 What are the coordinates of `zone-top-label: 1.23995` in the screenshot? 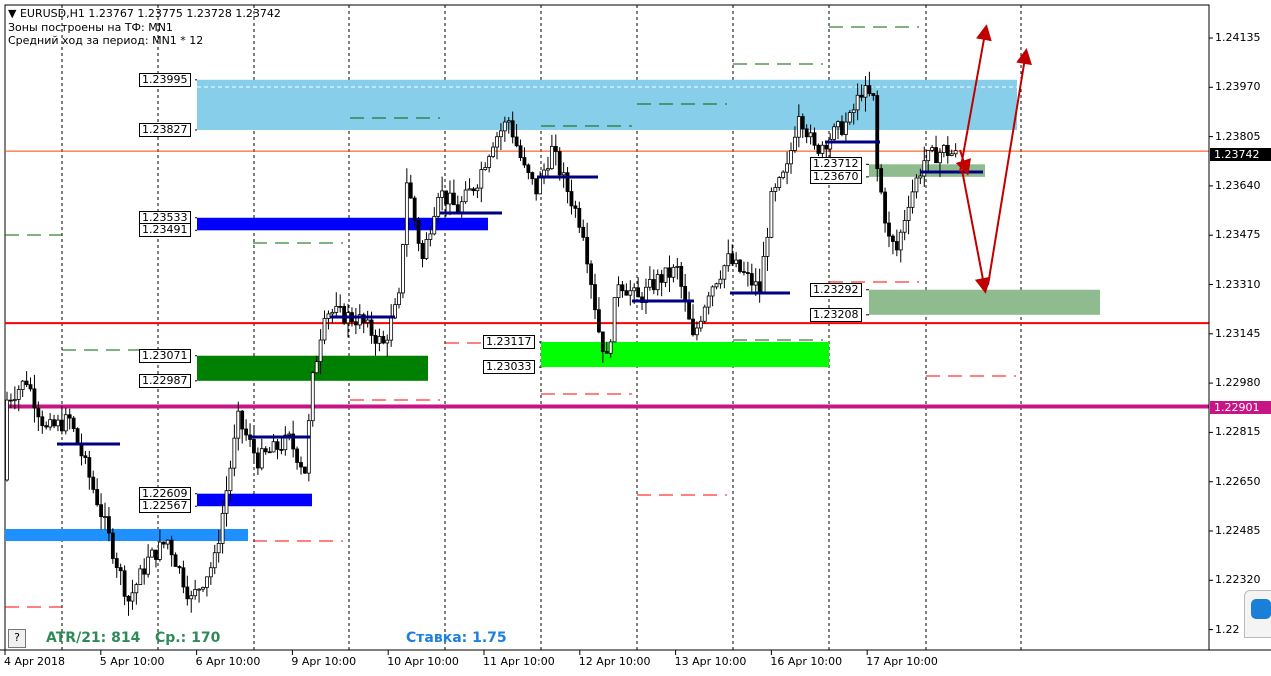 It's located at (165, 79).